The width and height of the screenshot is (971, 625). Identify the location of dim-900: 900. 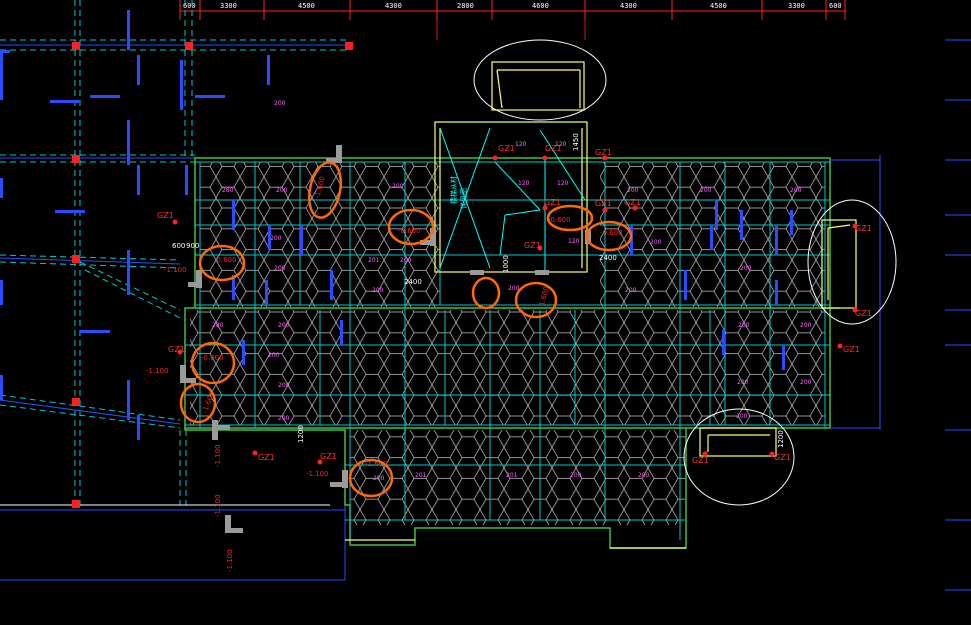
(192, 246).